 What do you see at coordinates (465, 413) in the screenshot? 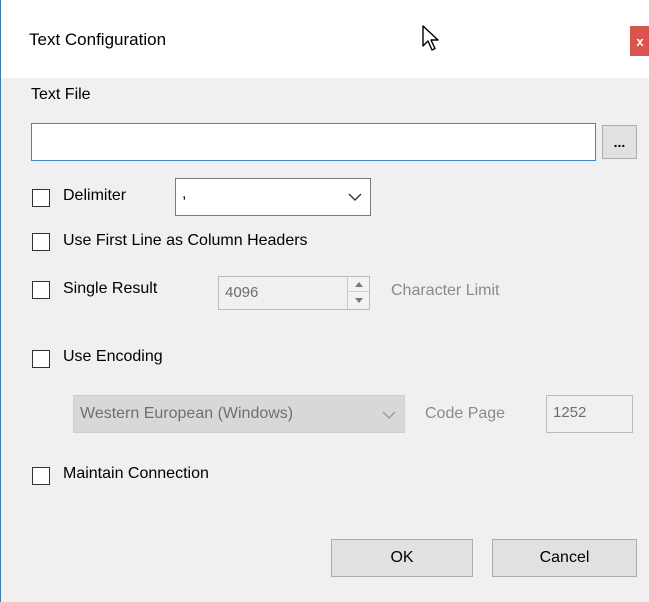
I see `code-page-label: Code Page` at bounding box center [465, 413].